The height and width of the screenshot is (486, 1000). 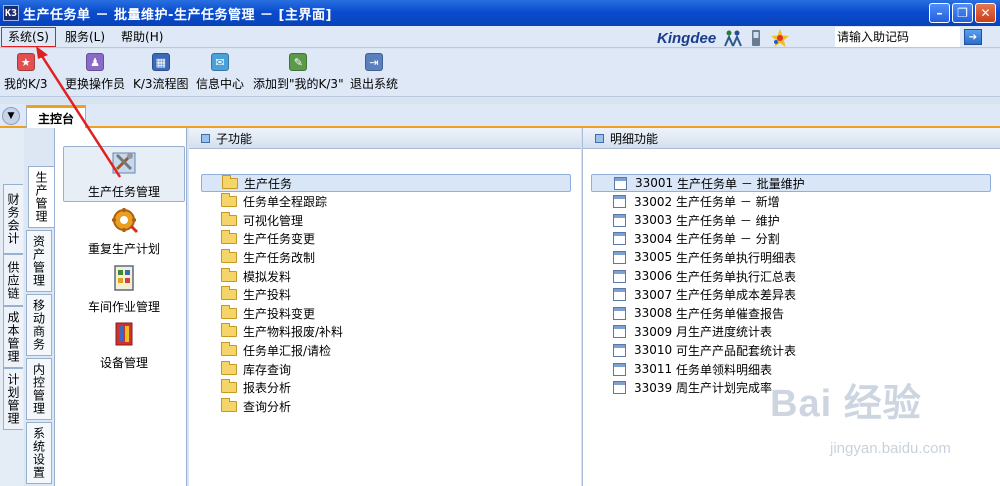 I want to click on menu-service: 服务(L), so click(x=85, y=37).